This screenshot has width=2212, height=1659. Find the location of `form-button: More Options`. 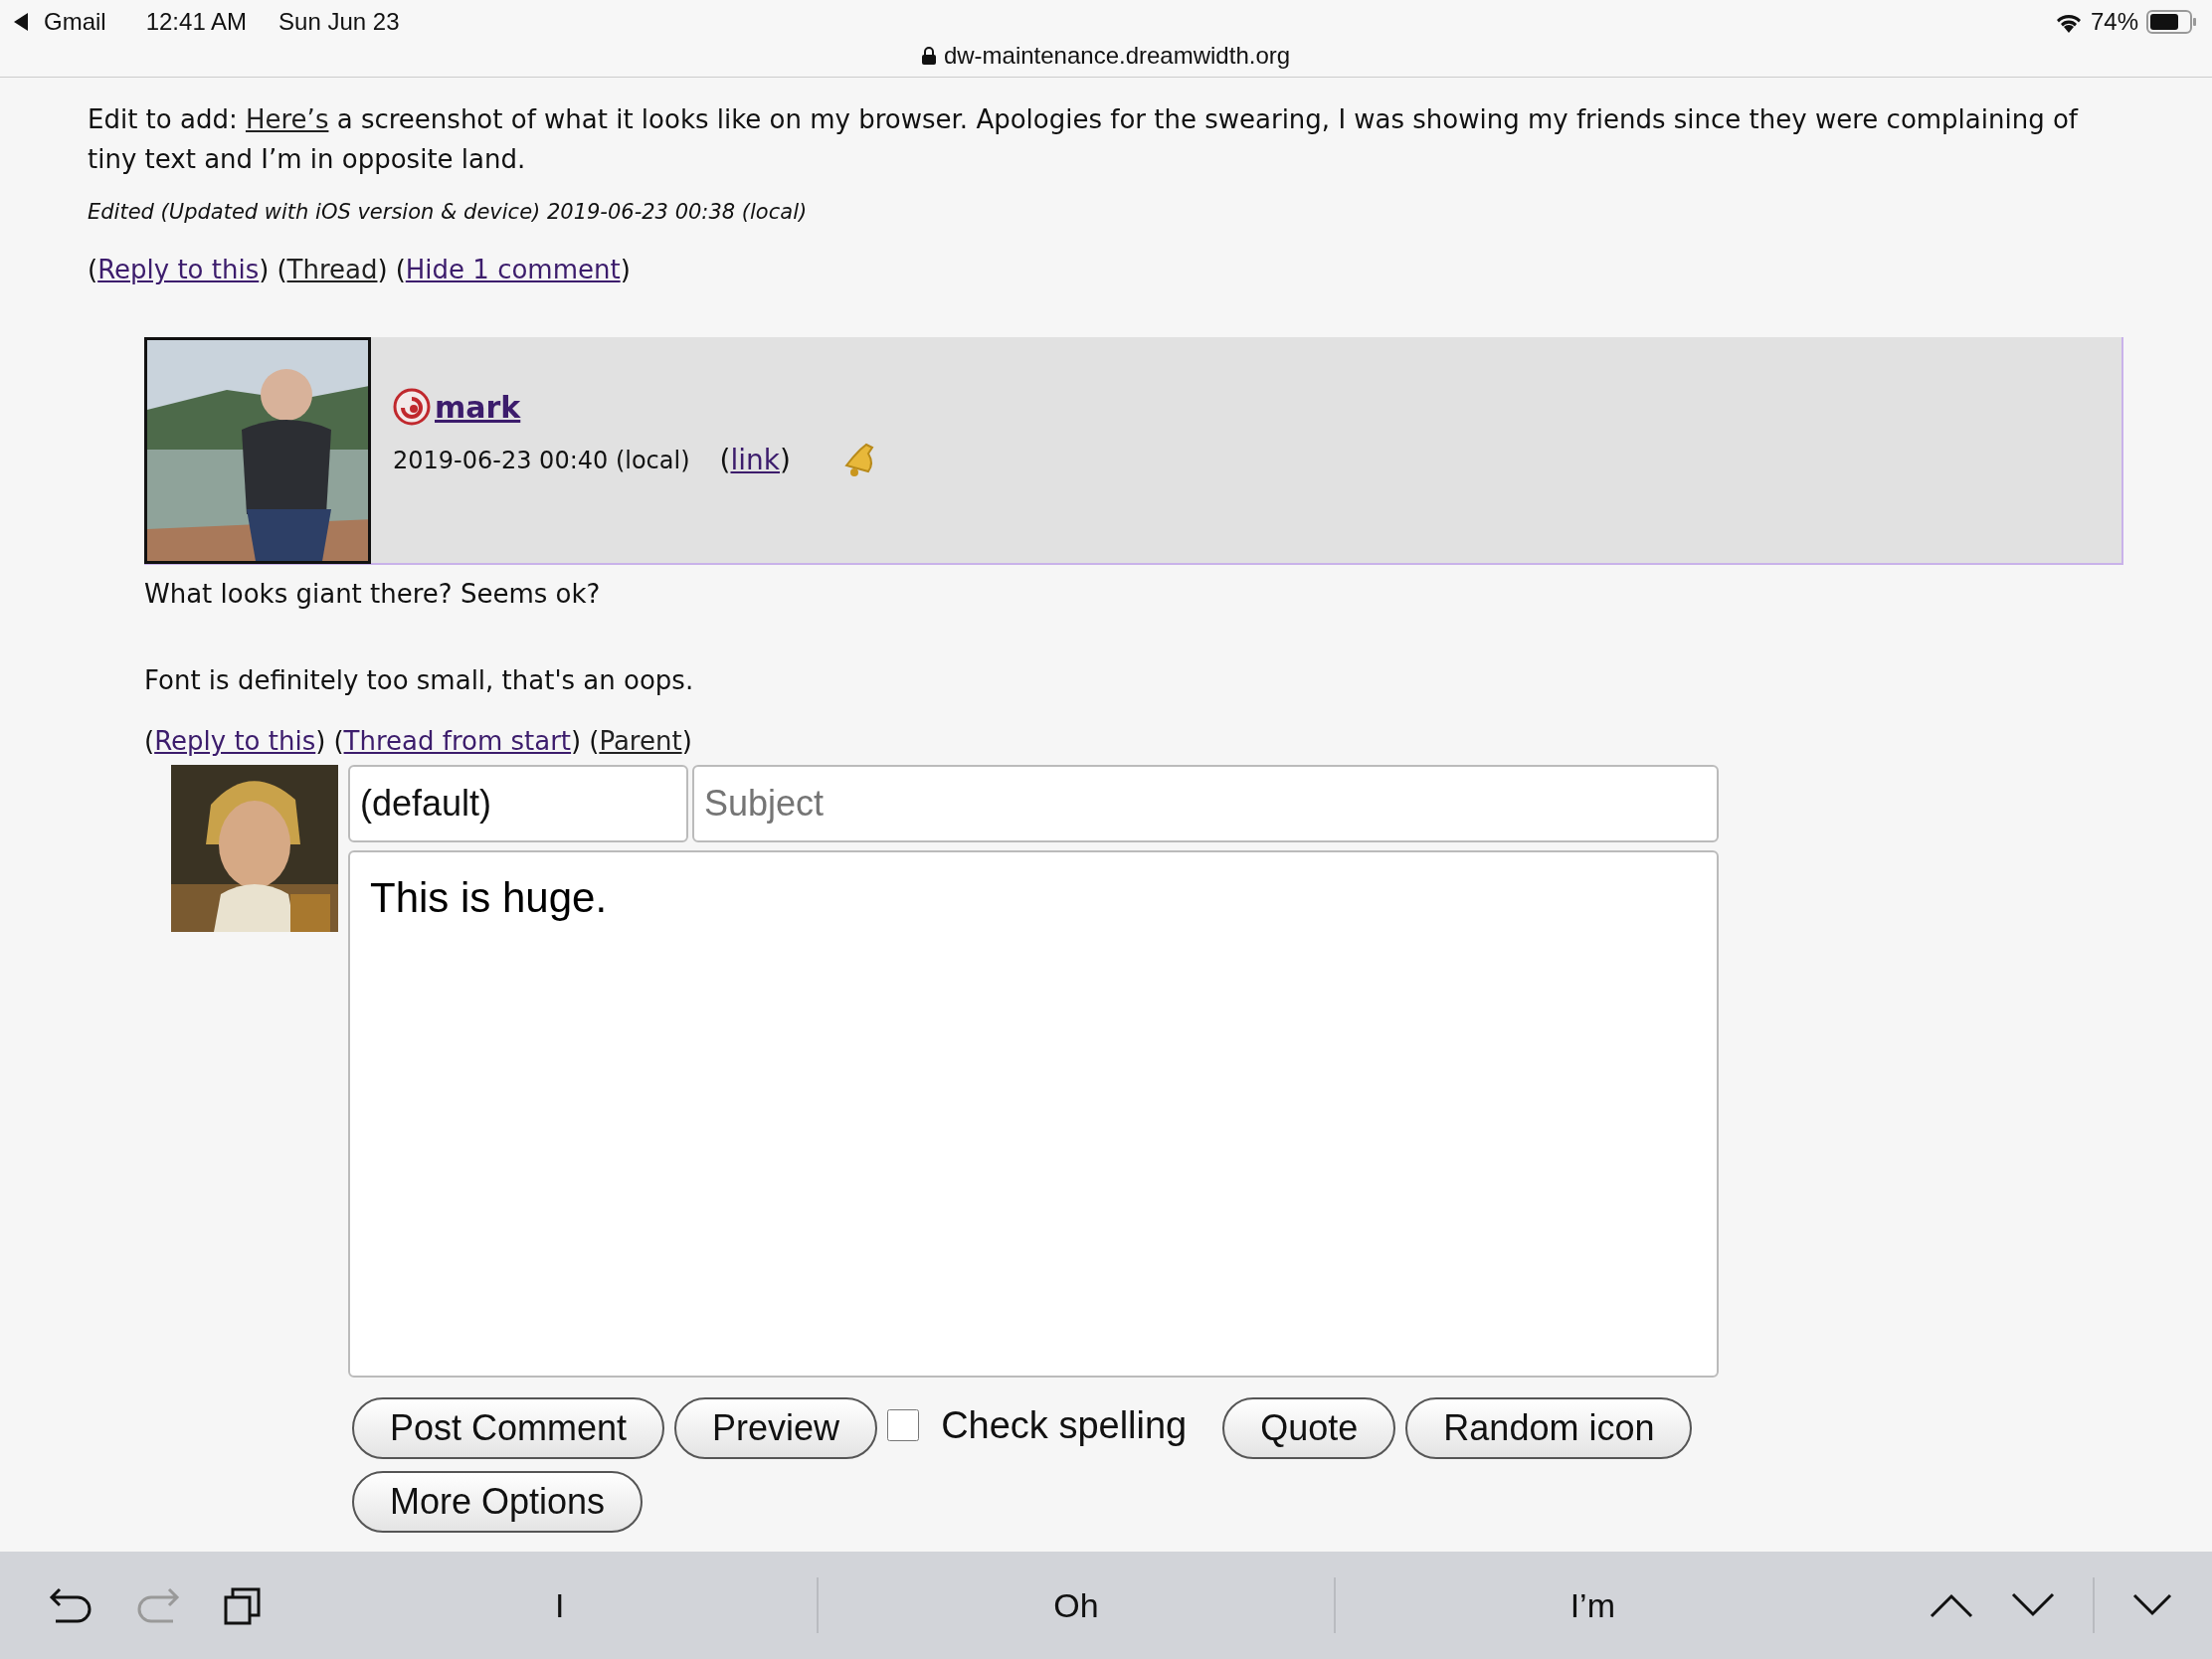

form-button: More Options is located at coordinates (498, 1501).